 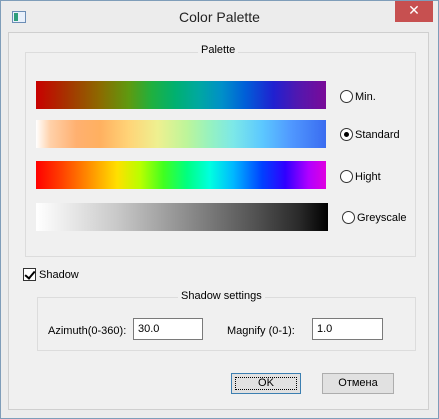 What do you see at coordinates (368, 176) in the screenshot?
I see `radio-hight-label: Hight` at bounding box center [368, 176].